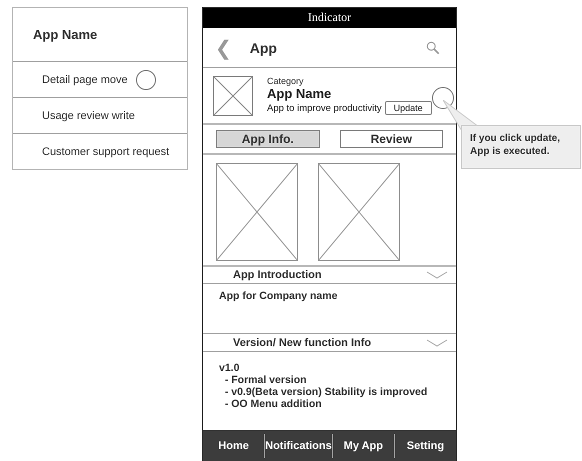 Image resolution: width=582 pixels, height=461 pixels. Describe the element at coordinates (286, 81) in the screenshot. I see `category-label: Category` at that location.